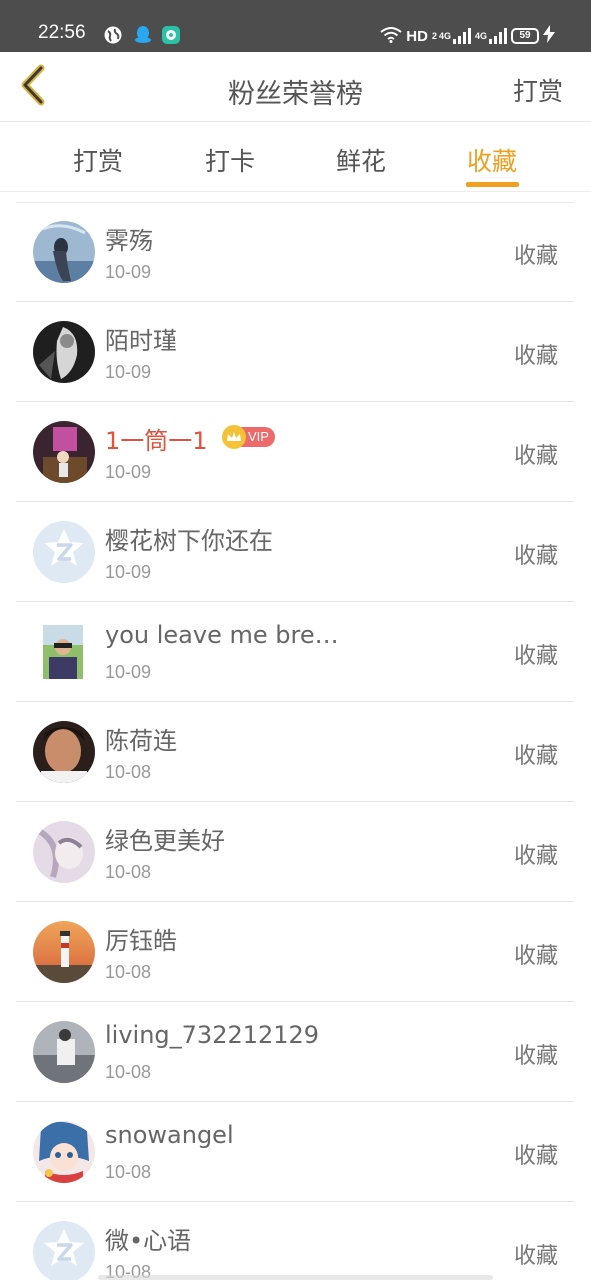 The height and width of the screenshot is (1280, 591). Describe the element at coordinates (169, 1135) in the screenshot. I see `fan-name: snowangel` at that location.